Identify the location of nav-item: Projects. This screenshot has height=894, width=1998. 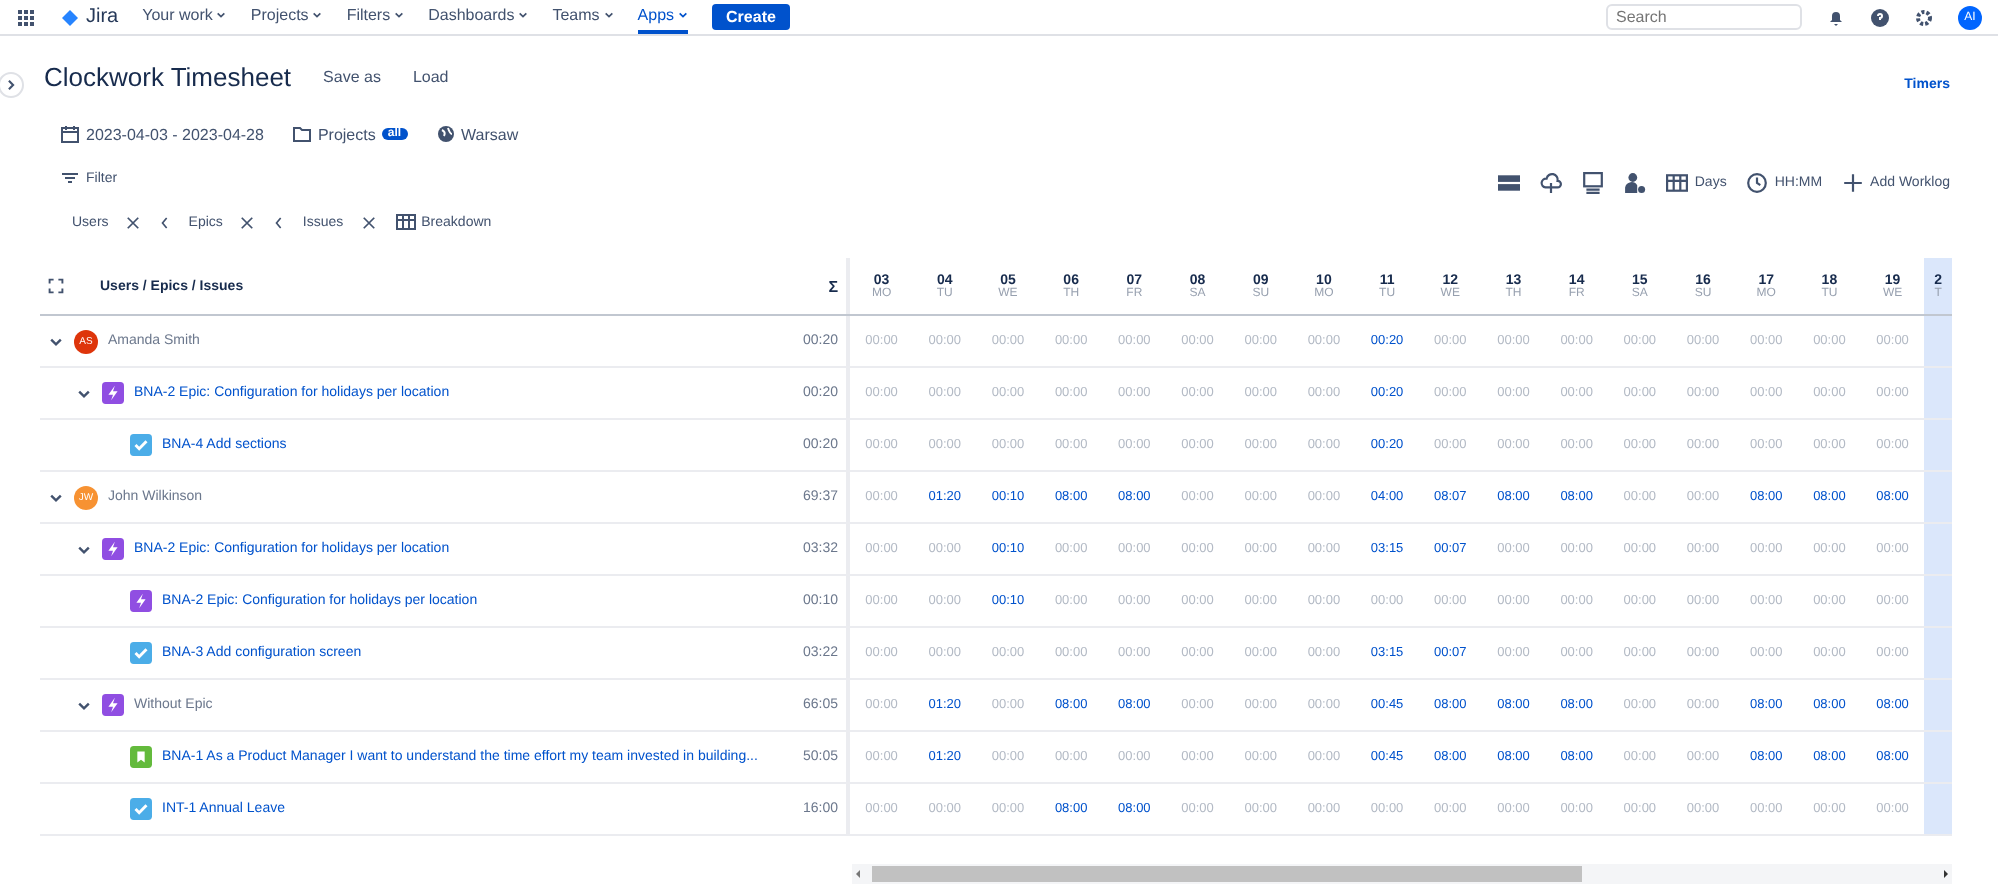
(286, 17).